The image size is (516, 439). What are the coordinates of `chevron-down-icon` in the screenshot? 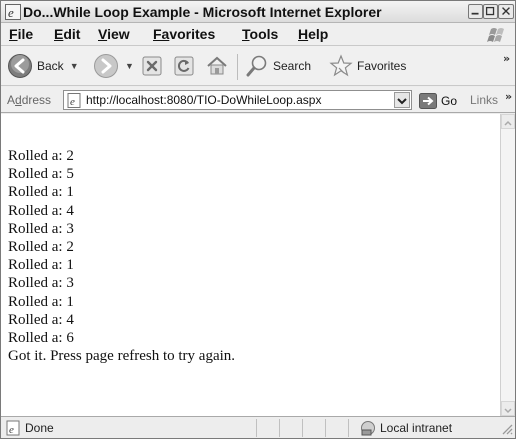 It's located at (402, 101).